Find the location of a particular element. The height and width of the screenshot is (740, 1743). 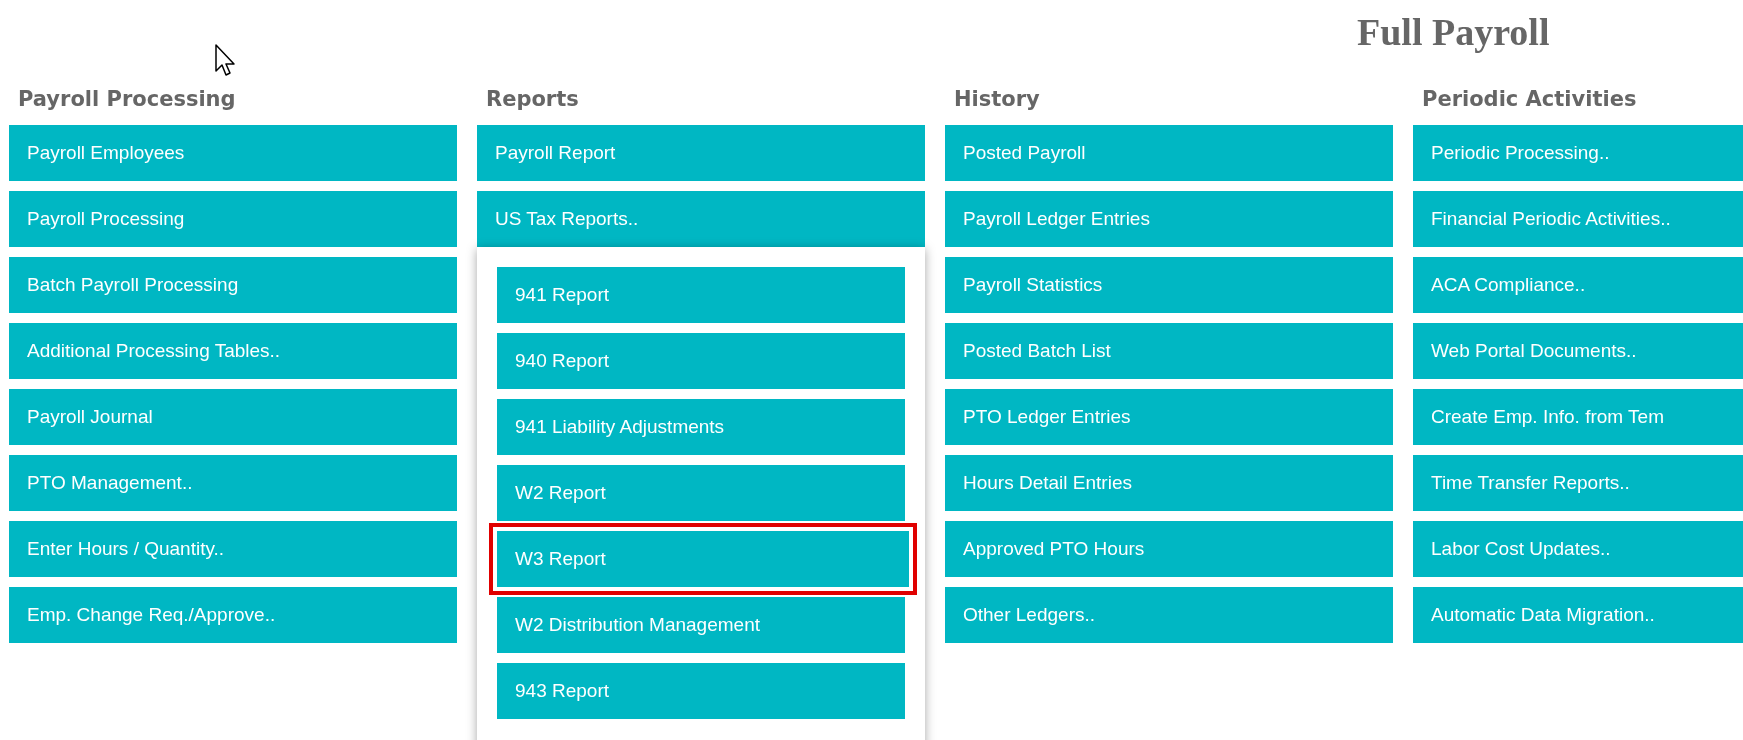

menu-tile: US Tax Reports.. is located at coordinates (701, 219).